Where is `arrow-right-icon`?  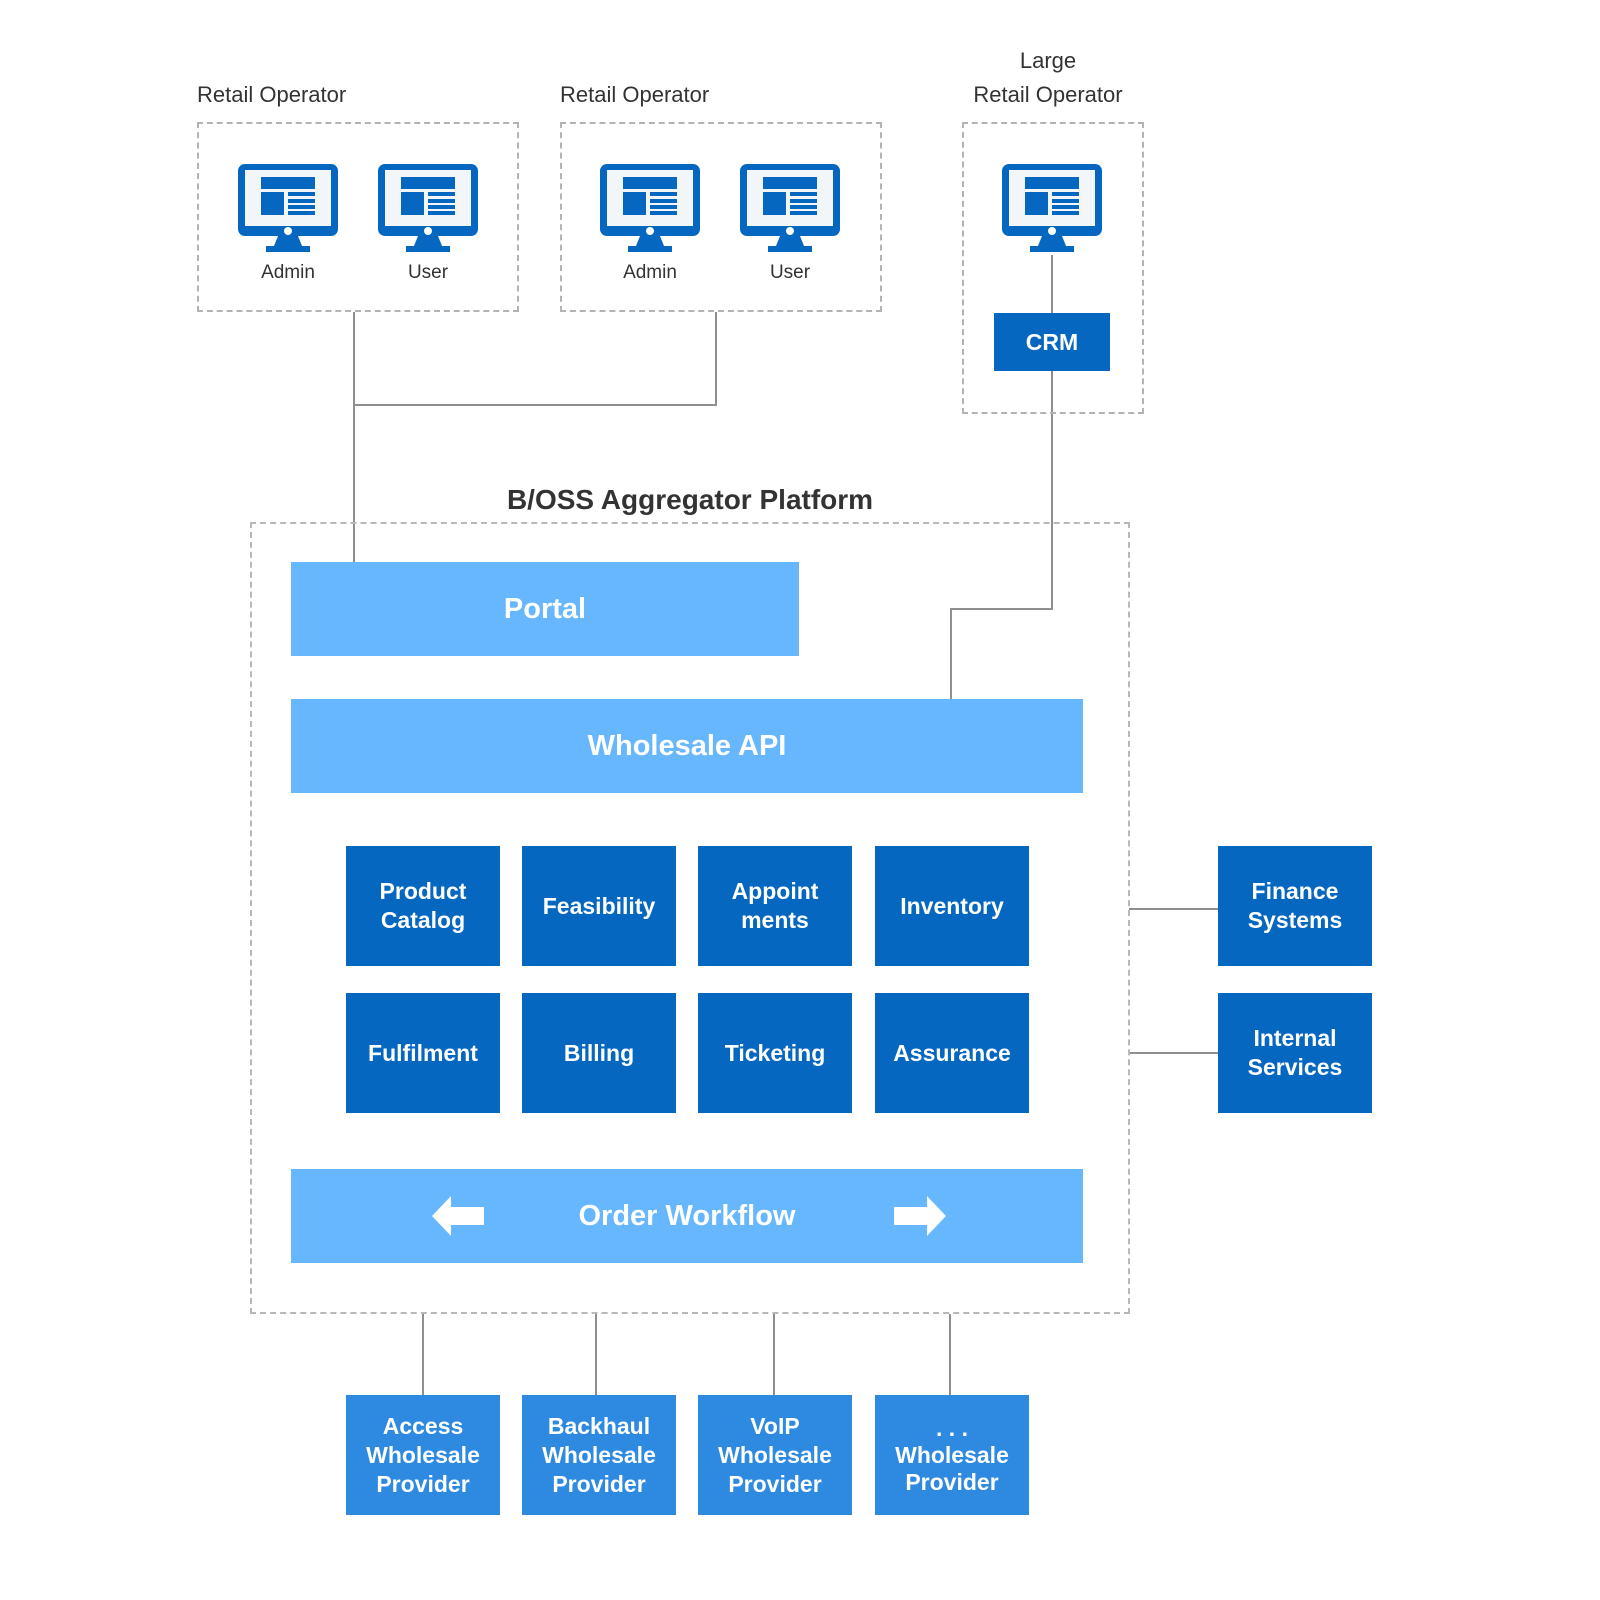 arrow-right-icon is located at coordinates (920, 1216).